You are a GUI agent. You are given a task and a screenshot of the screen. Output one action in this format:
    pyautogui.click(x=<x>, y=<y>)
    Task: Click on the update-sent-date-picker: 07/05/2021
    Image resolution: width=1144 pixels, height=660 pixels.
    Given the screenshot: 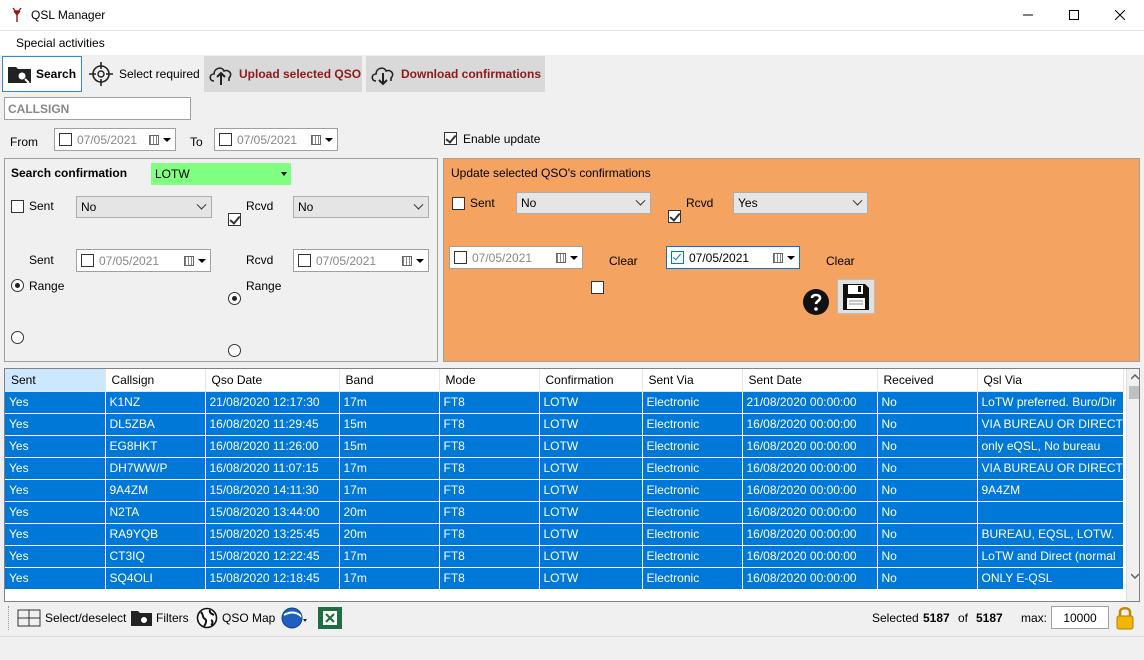 What is the action you would take?
    pyautogui.click(x=516, y=257)
    